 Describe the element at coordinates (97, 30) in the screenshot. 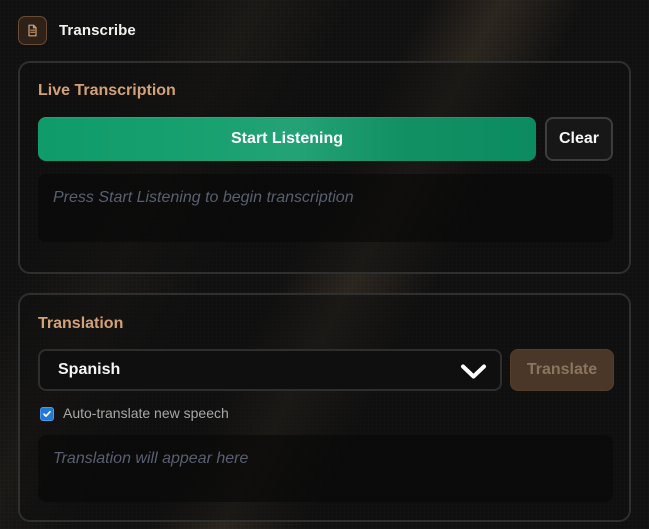

I see `app-title: Transcribe` at that location.